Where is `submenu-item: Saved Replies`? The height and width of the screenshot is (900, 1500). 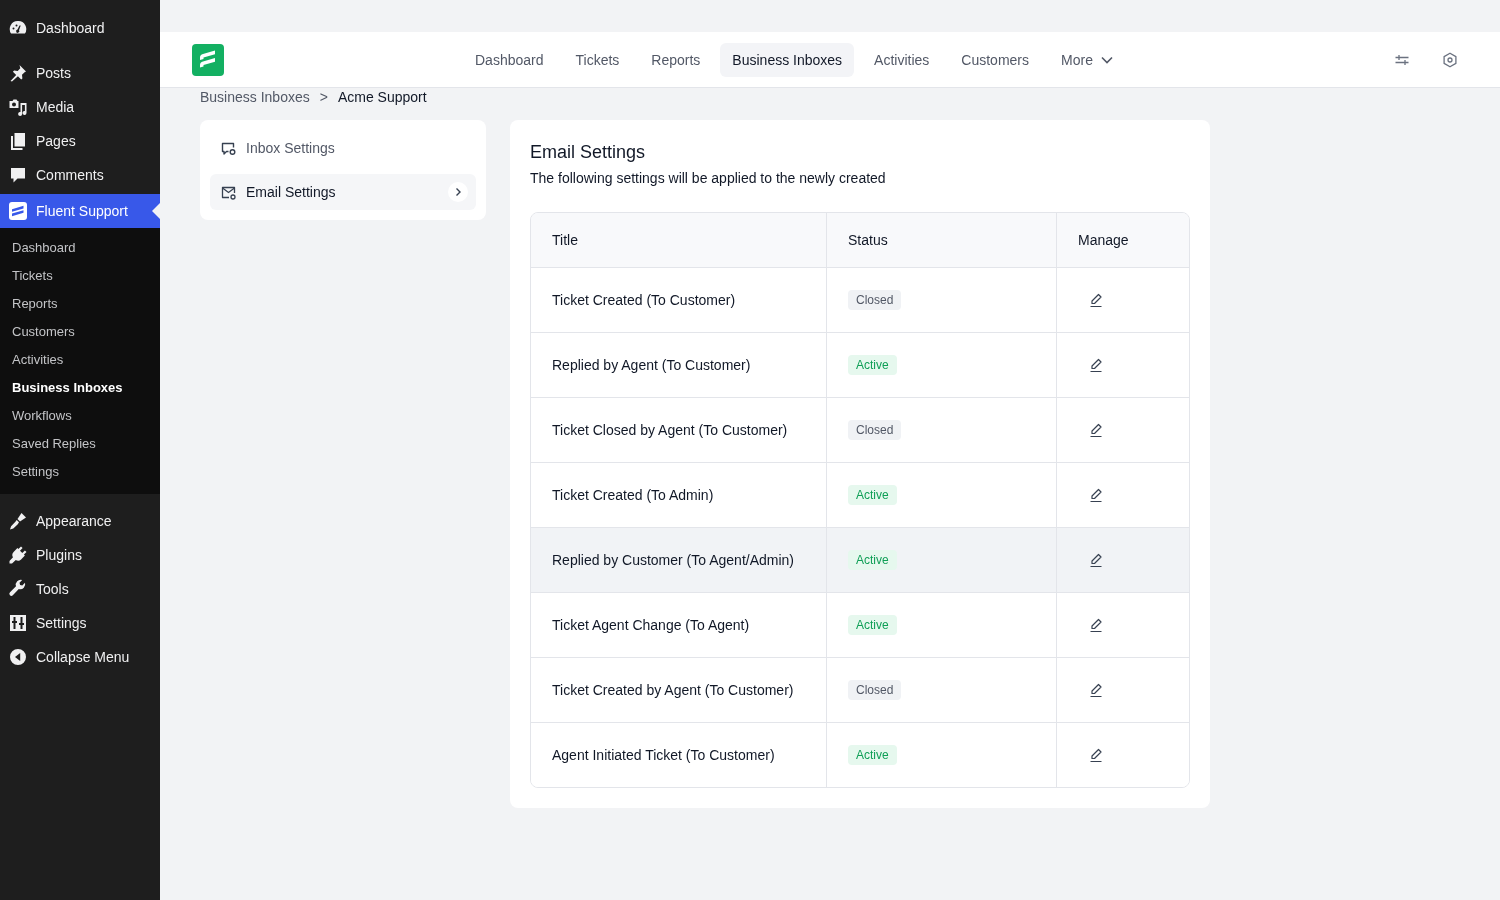 submenu-item: Saved Replies is located at coordinates (80, 444).